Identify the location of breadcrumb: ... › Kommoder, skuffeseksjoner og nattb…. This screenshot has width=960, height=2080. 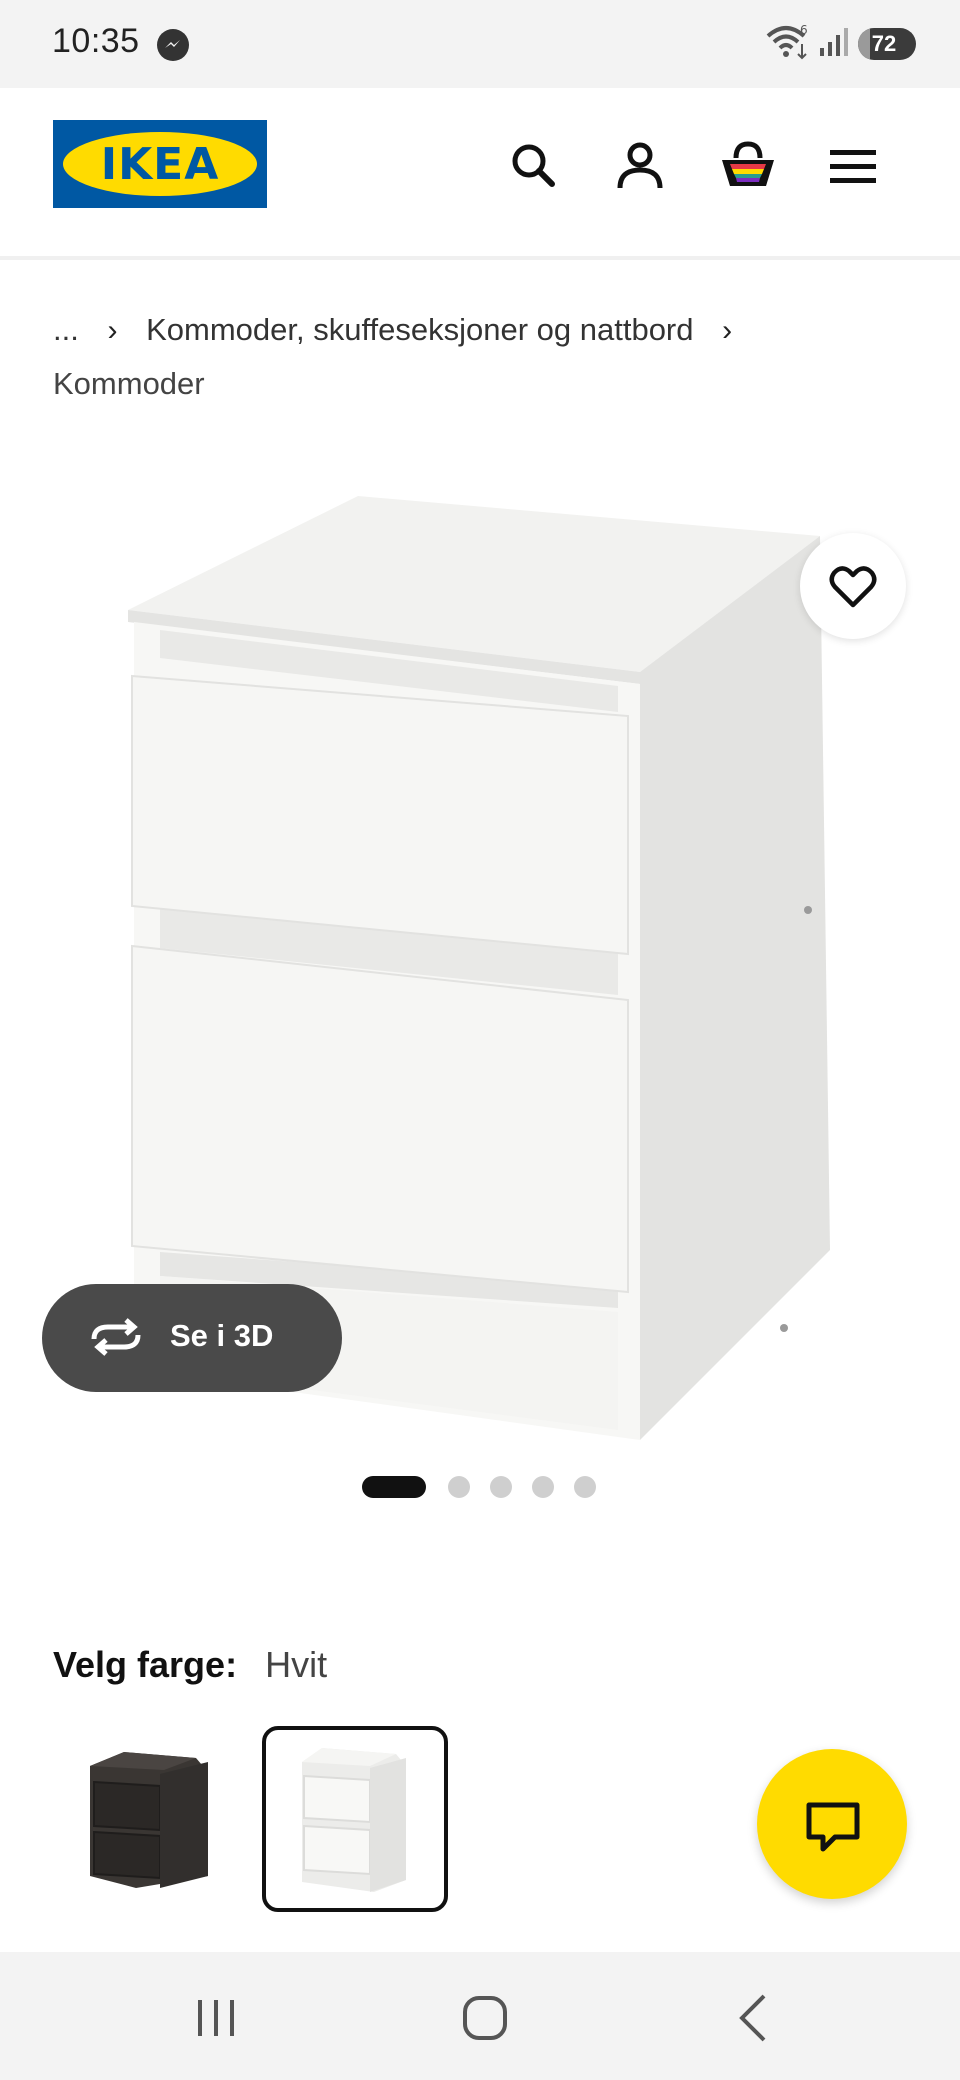
(483, 330).